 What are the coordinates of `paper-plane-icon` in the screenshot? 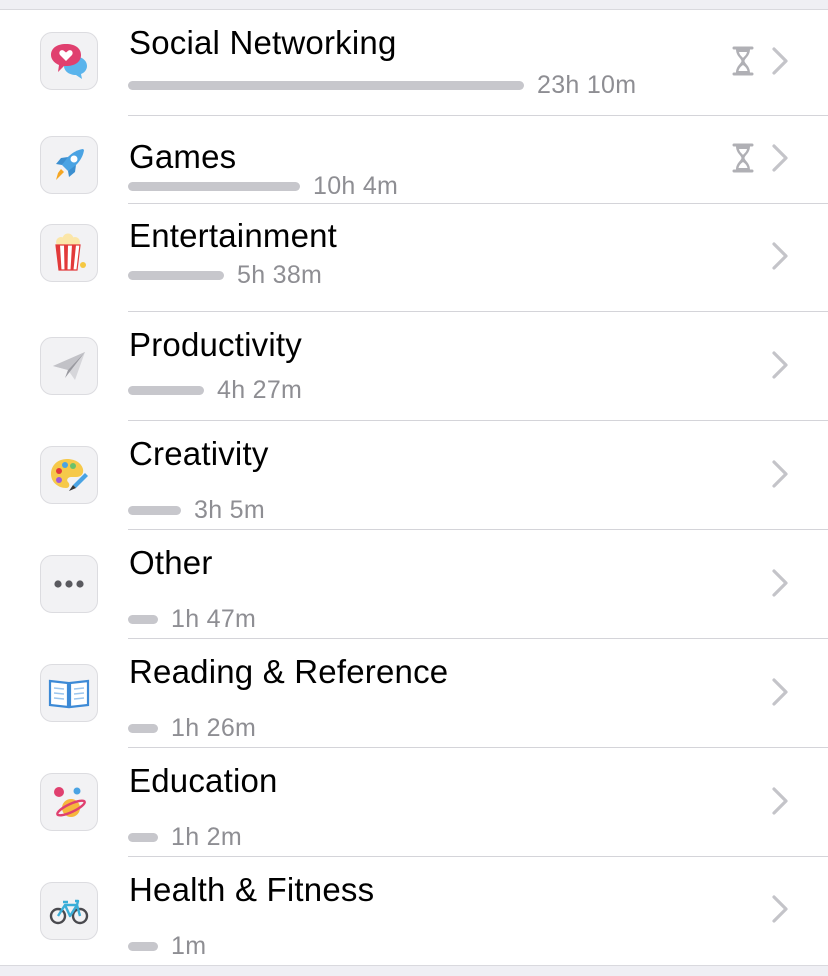 It's located at (69, 366).